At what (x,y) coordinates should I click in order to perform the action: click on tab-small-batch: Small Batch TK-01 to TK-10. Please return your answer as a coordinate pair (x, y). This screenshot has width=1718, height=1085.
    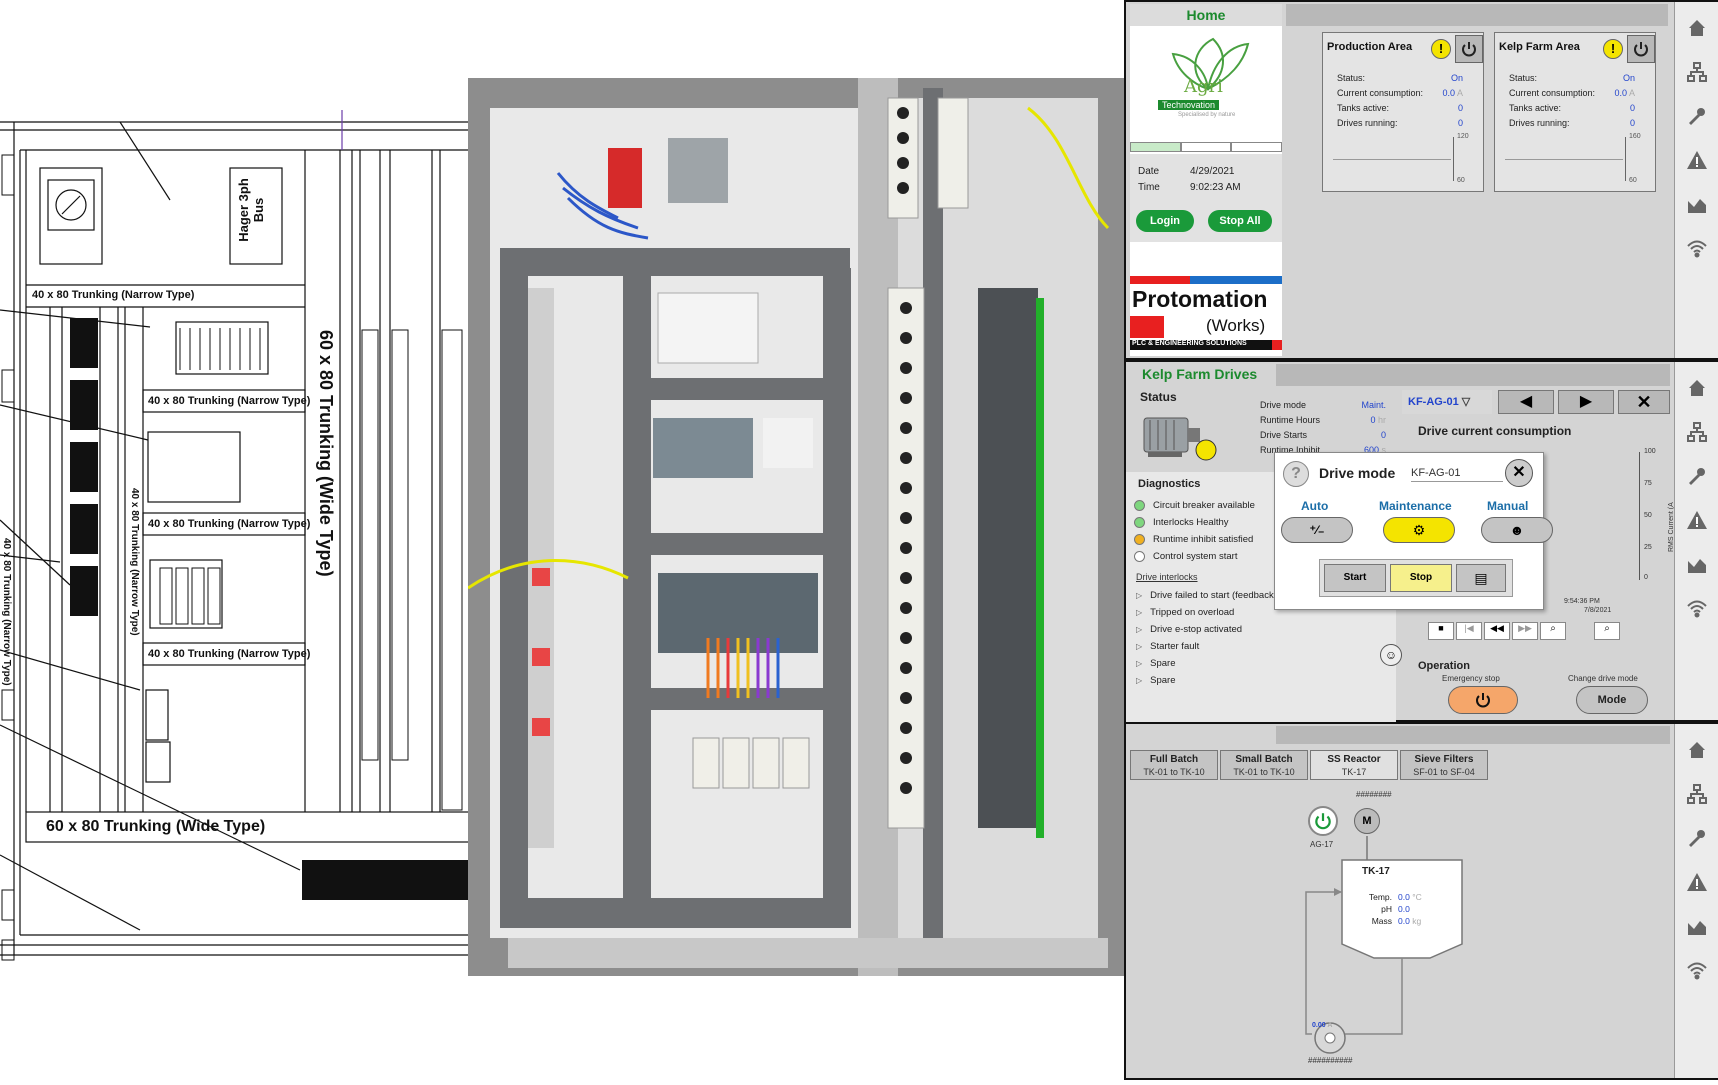
    Looking at the image, I should click on (1264, 765).